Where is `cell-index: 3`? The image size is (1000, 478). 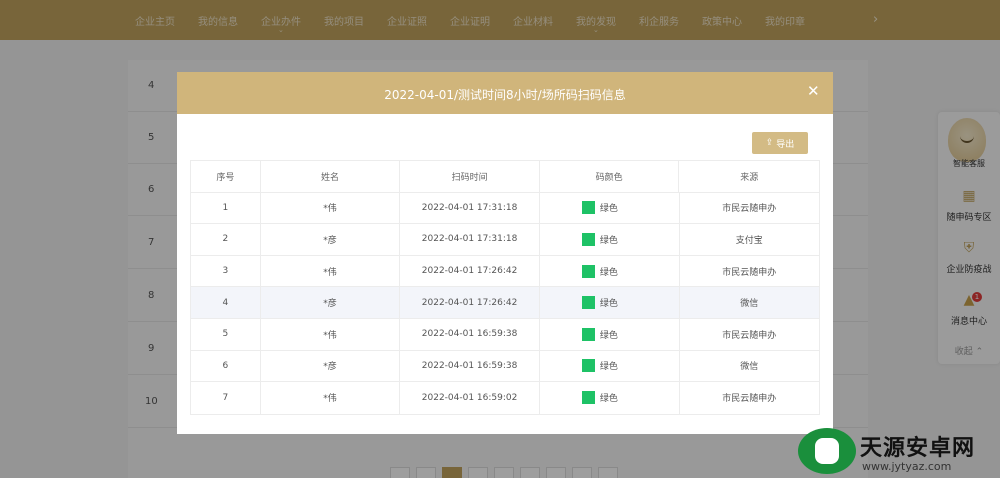
cell-index: 3 is located at coordinates (226, 271).